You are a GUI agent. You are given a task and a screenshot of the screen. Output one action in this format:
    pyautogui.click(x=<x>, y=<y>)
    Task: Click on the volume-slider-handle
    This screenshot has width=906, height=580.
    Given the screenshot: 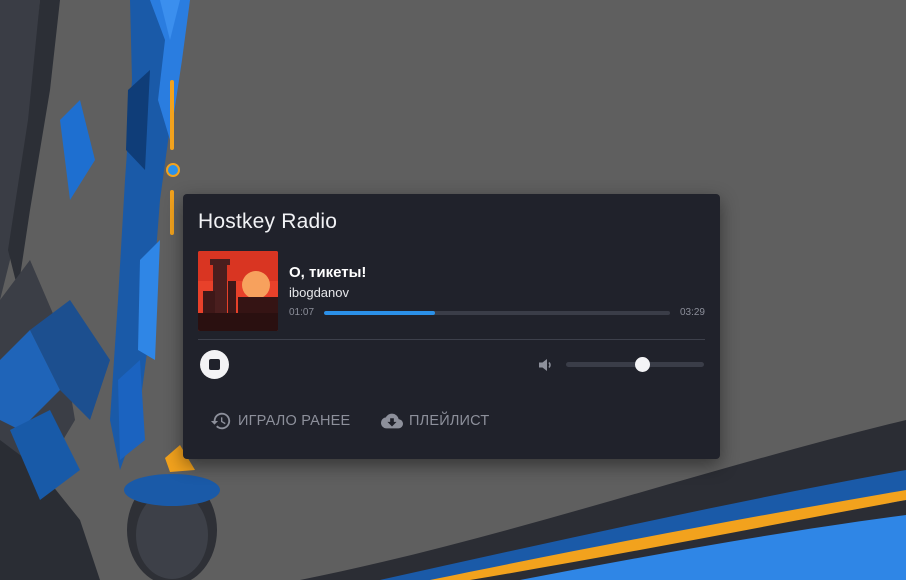 What is the action you would take?
    pyautogui.click(x=642, y=364)
    